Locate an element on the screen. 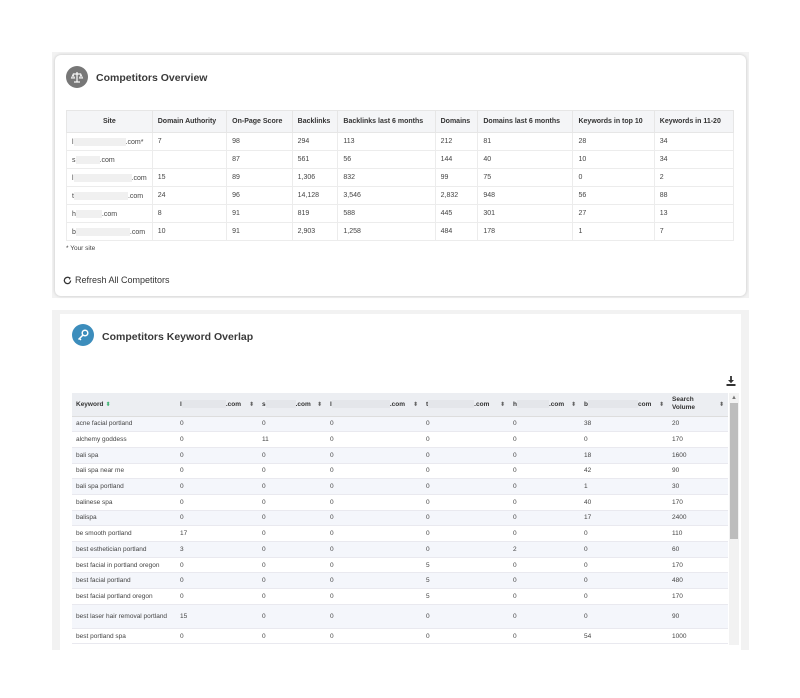  download-button is located at coordinates (731, 380).